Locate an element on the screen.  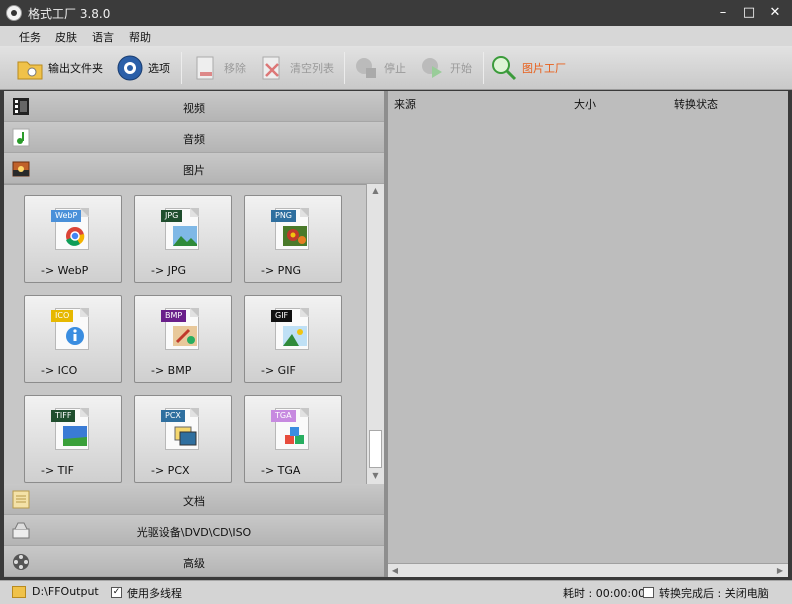
format-tile-bmp: BMP -> BMP is located at coordinates (183, 339).